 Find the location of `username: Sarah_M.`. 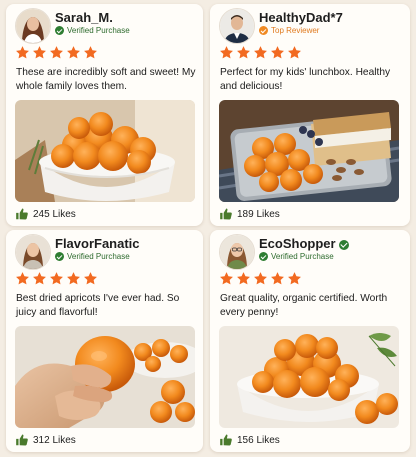

username: Sarah_M. is located at coordinates (84, 17).